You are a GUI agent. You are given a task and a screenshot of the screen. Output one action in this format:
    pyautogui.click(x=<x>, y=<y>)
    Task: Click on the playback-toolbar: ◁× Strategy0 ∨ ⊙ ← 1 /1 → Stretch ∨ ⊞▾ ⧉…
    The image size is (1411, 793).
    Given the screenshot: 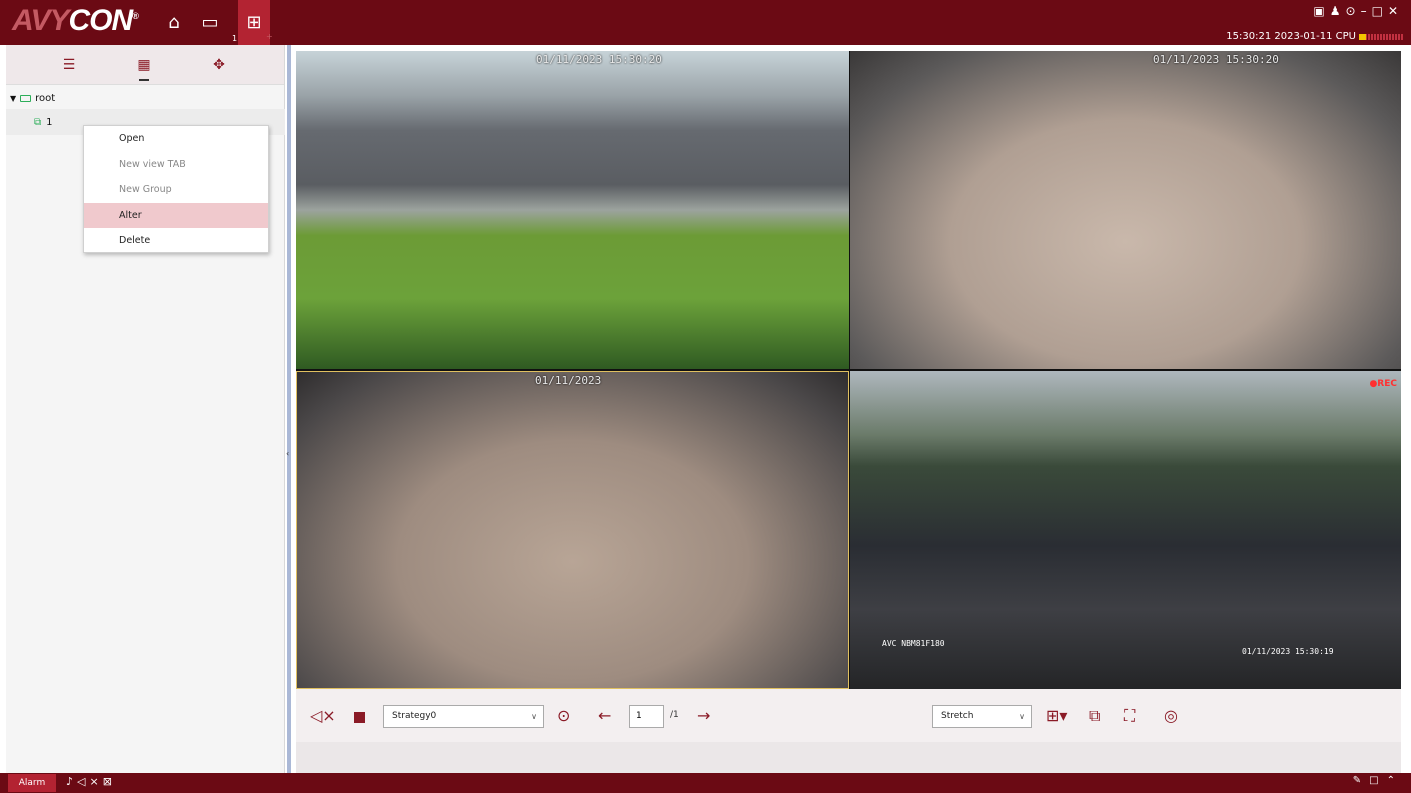 What is the action you would take?
    pyautogui.click(x=848, y=715)
    